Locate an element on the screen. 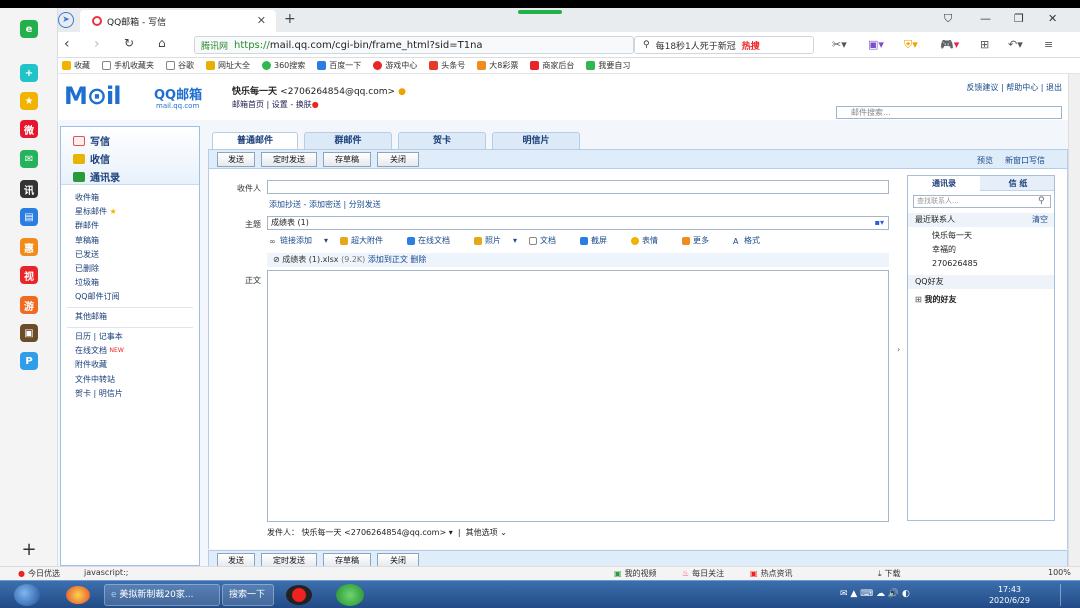 The height and width of the screenshot is (608, 1080). other-options-link: 其他选项 is located at coordinates (482, 532).